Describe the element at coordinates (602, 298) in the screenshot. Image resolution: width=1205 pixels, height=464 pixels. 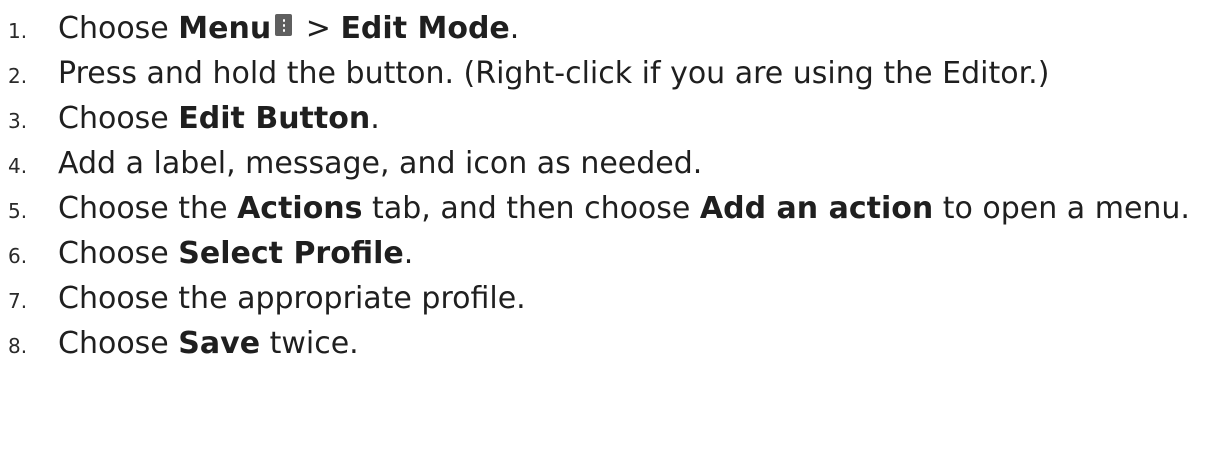
I see `step-7: 7. Choose the appropriate profile.` at that location.